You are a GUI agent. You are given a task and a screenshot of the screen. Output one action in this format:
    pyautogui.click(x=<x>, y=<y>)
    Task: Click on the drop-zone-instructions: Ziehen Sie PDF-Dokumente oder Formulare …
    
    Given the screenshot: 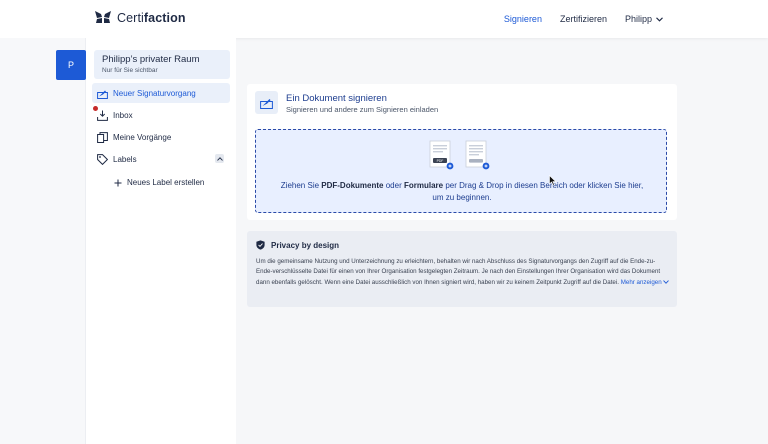 What is the action you would take?
    pyautogui.click(x=462, y=191)
    